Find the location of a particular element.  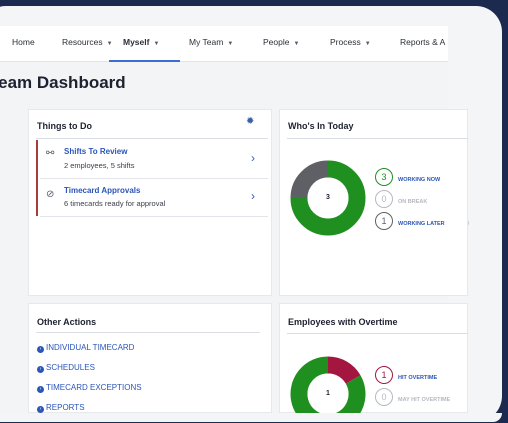

legend-label: WORKING LATER is located at coordinates (421, 224).